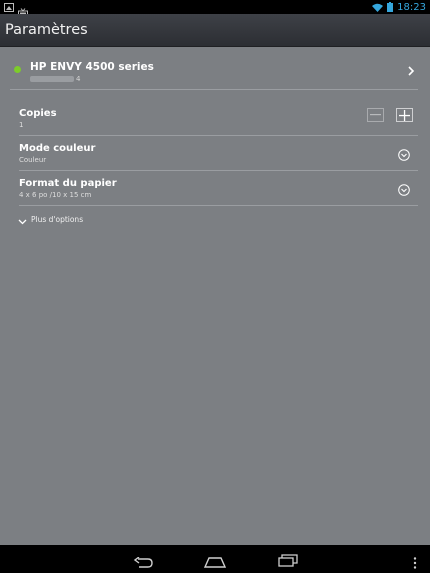 The image size is (430, 573). Describe the element at coordinates (217, 189) in the screenshot. I see `paper-size-setting: Format du papier 4 x 6 po /10 x 15 cm` at that location.